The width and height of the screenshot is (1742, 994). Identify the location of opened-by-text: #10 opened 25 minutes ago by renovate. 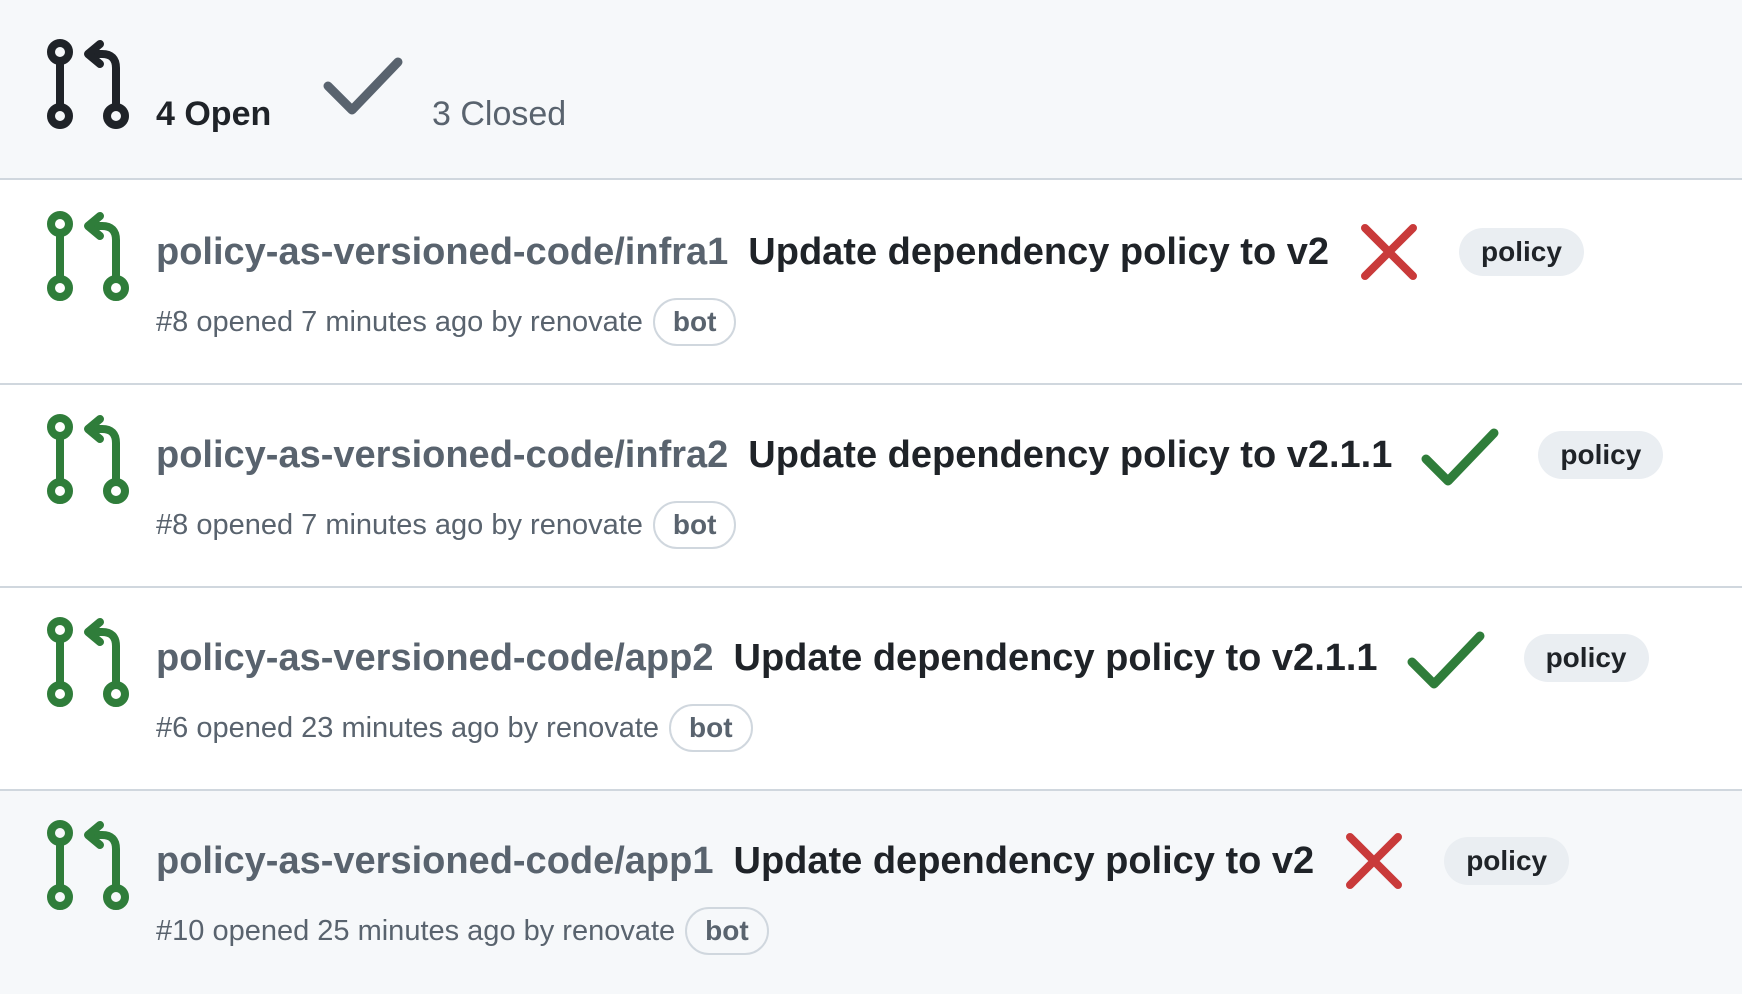
(416, 930).